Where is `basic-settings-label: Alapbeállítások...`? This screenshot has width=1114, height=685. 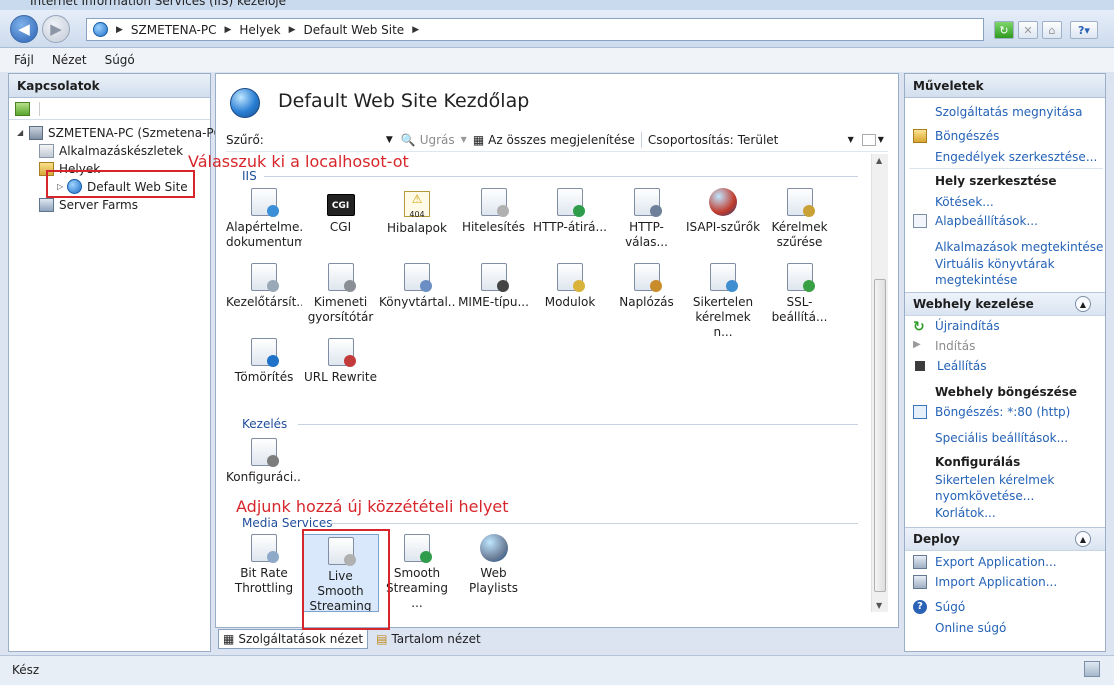
basic-settings-label: Alapbeállítások... is located at coordinates (986, 221).